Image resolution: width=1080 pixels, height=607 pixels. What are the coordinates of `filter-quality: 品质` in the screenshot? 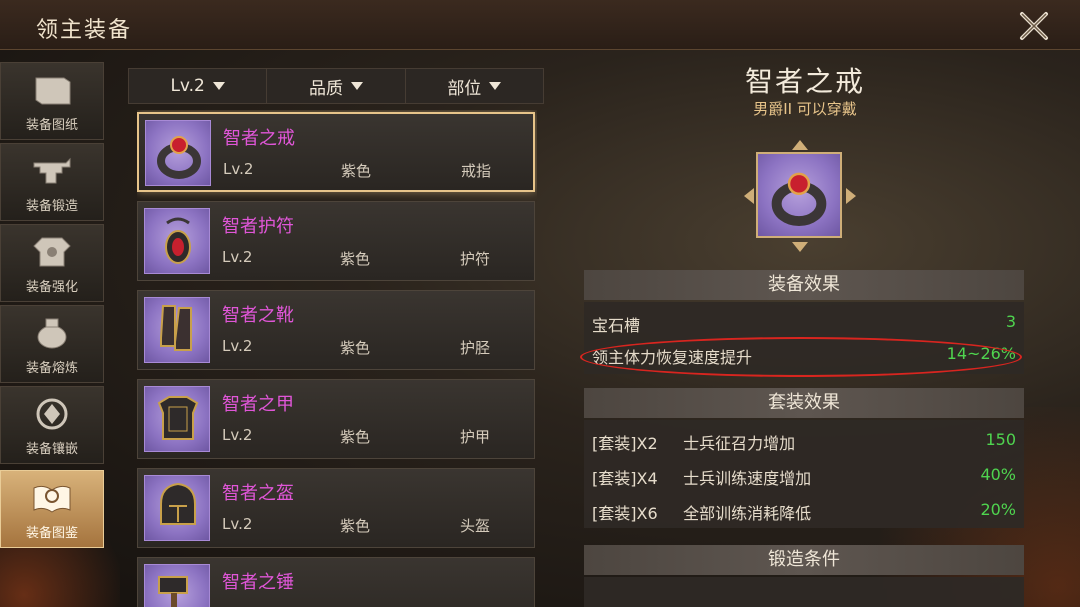 It's located at (336, 86).